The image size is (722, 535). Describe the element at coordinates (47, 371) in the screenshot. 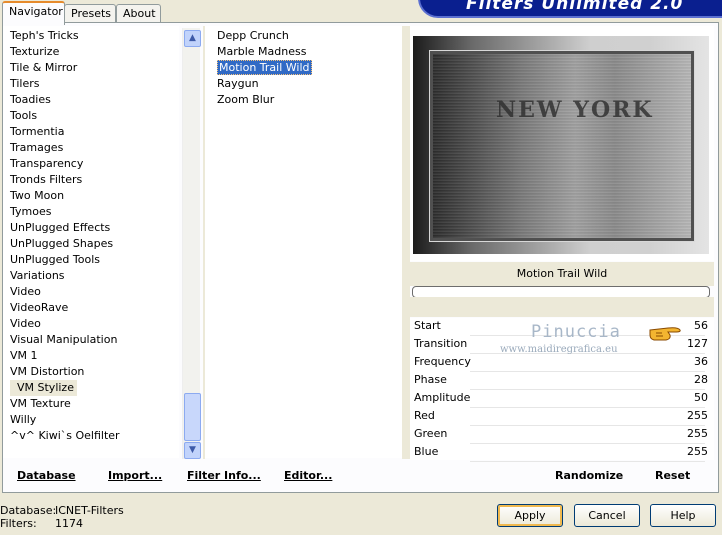

I see `category-label: VM Distortion` at that location.